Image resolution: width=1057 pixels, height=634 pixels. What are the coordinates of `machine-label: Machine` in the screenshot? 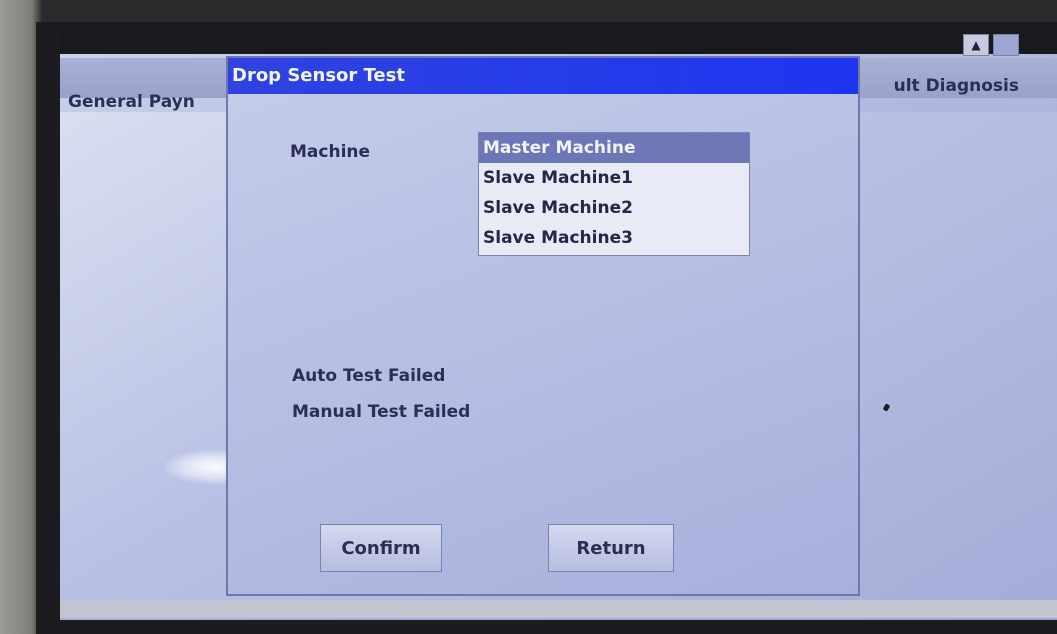 It's located at (330, 152).